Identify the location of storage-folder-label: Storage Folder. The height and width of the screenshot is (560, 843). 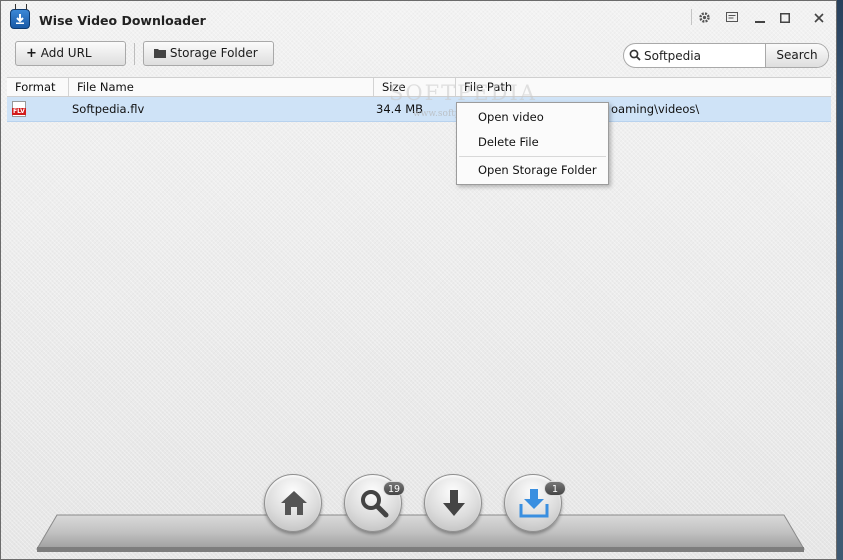
(213, 53).